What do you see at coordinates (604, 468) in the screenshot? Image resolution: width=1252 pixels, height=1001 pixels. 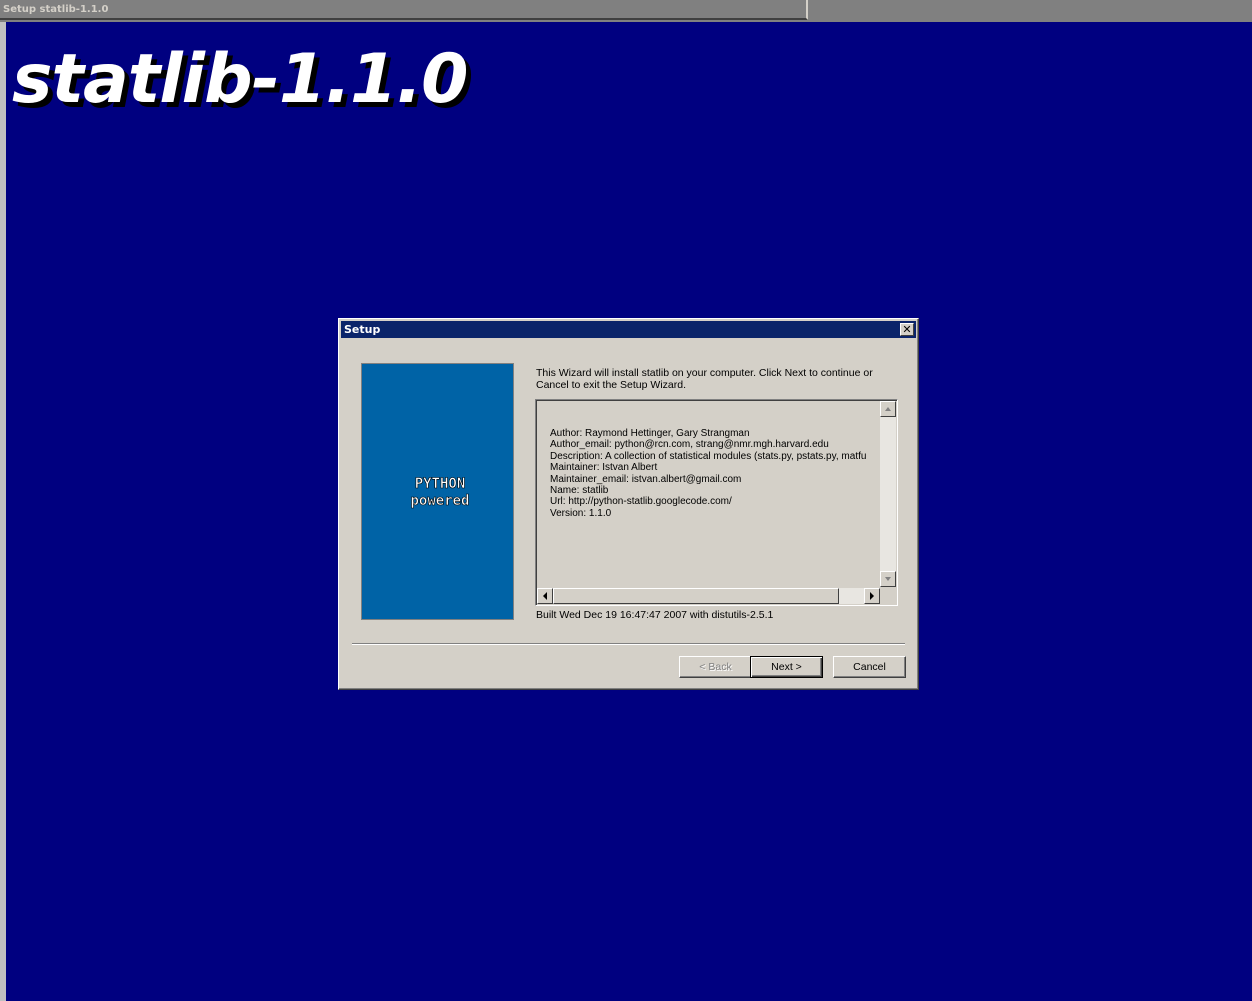 I see `metadata-line: Maintainer: Istvan Albert` at bounding box center [604, 468].